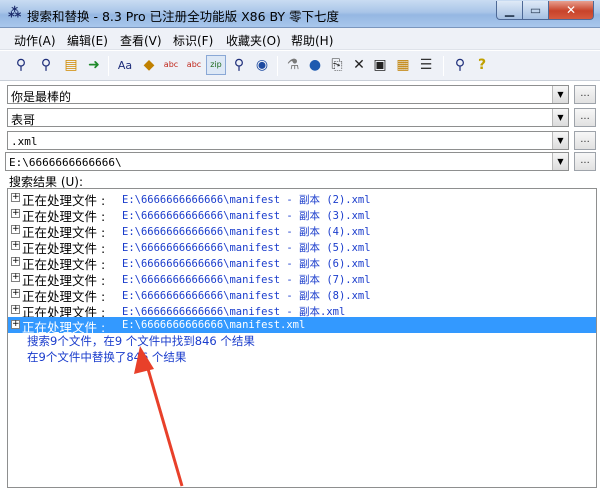 The width and height of the screenshot is (600, 488). I want to click on filter-icon: ⚗, so click(293, 65).